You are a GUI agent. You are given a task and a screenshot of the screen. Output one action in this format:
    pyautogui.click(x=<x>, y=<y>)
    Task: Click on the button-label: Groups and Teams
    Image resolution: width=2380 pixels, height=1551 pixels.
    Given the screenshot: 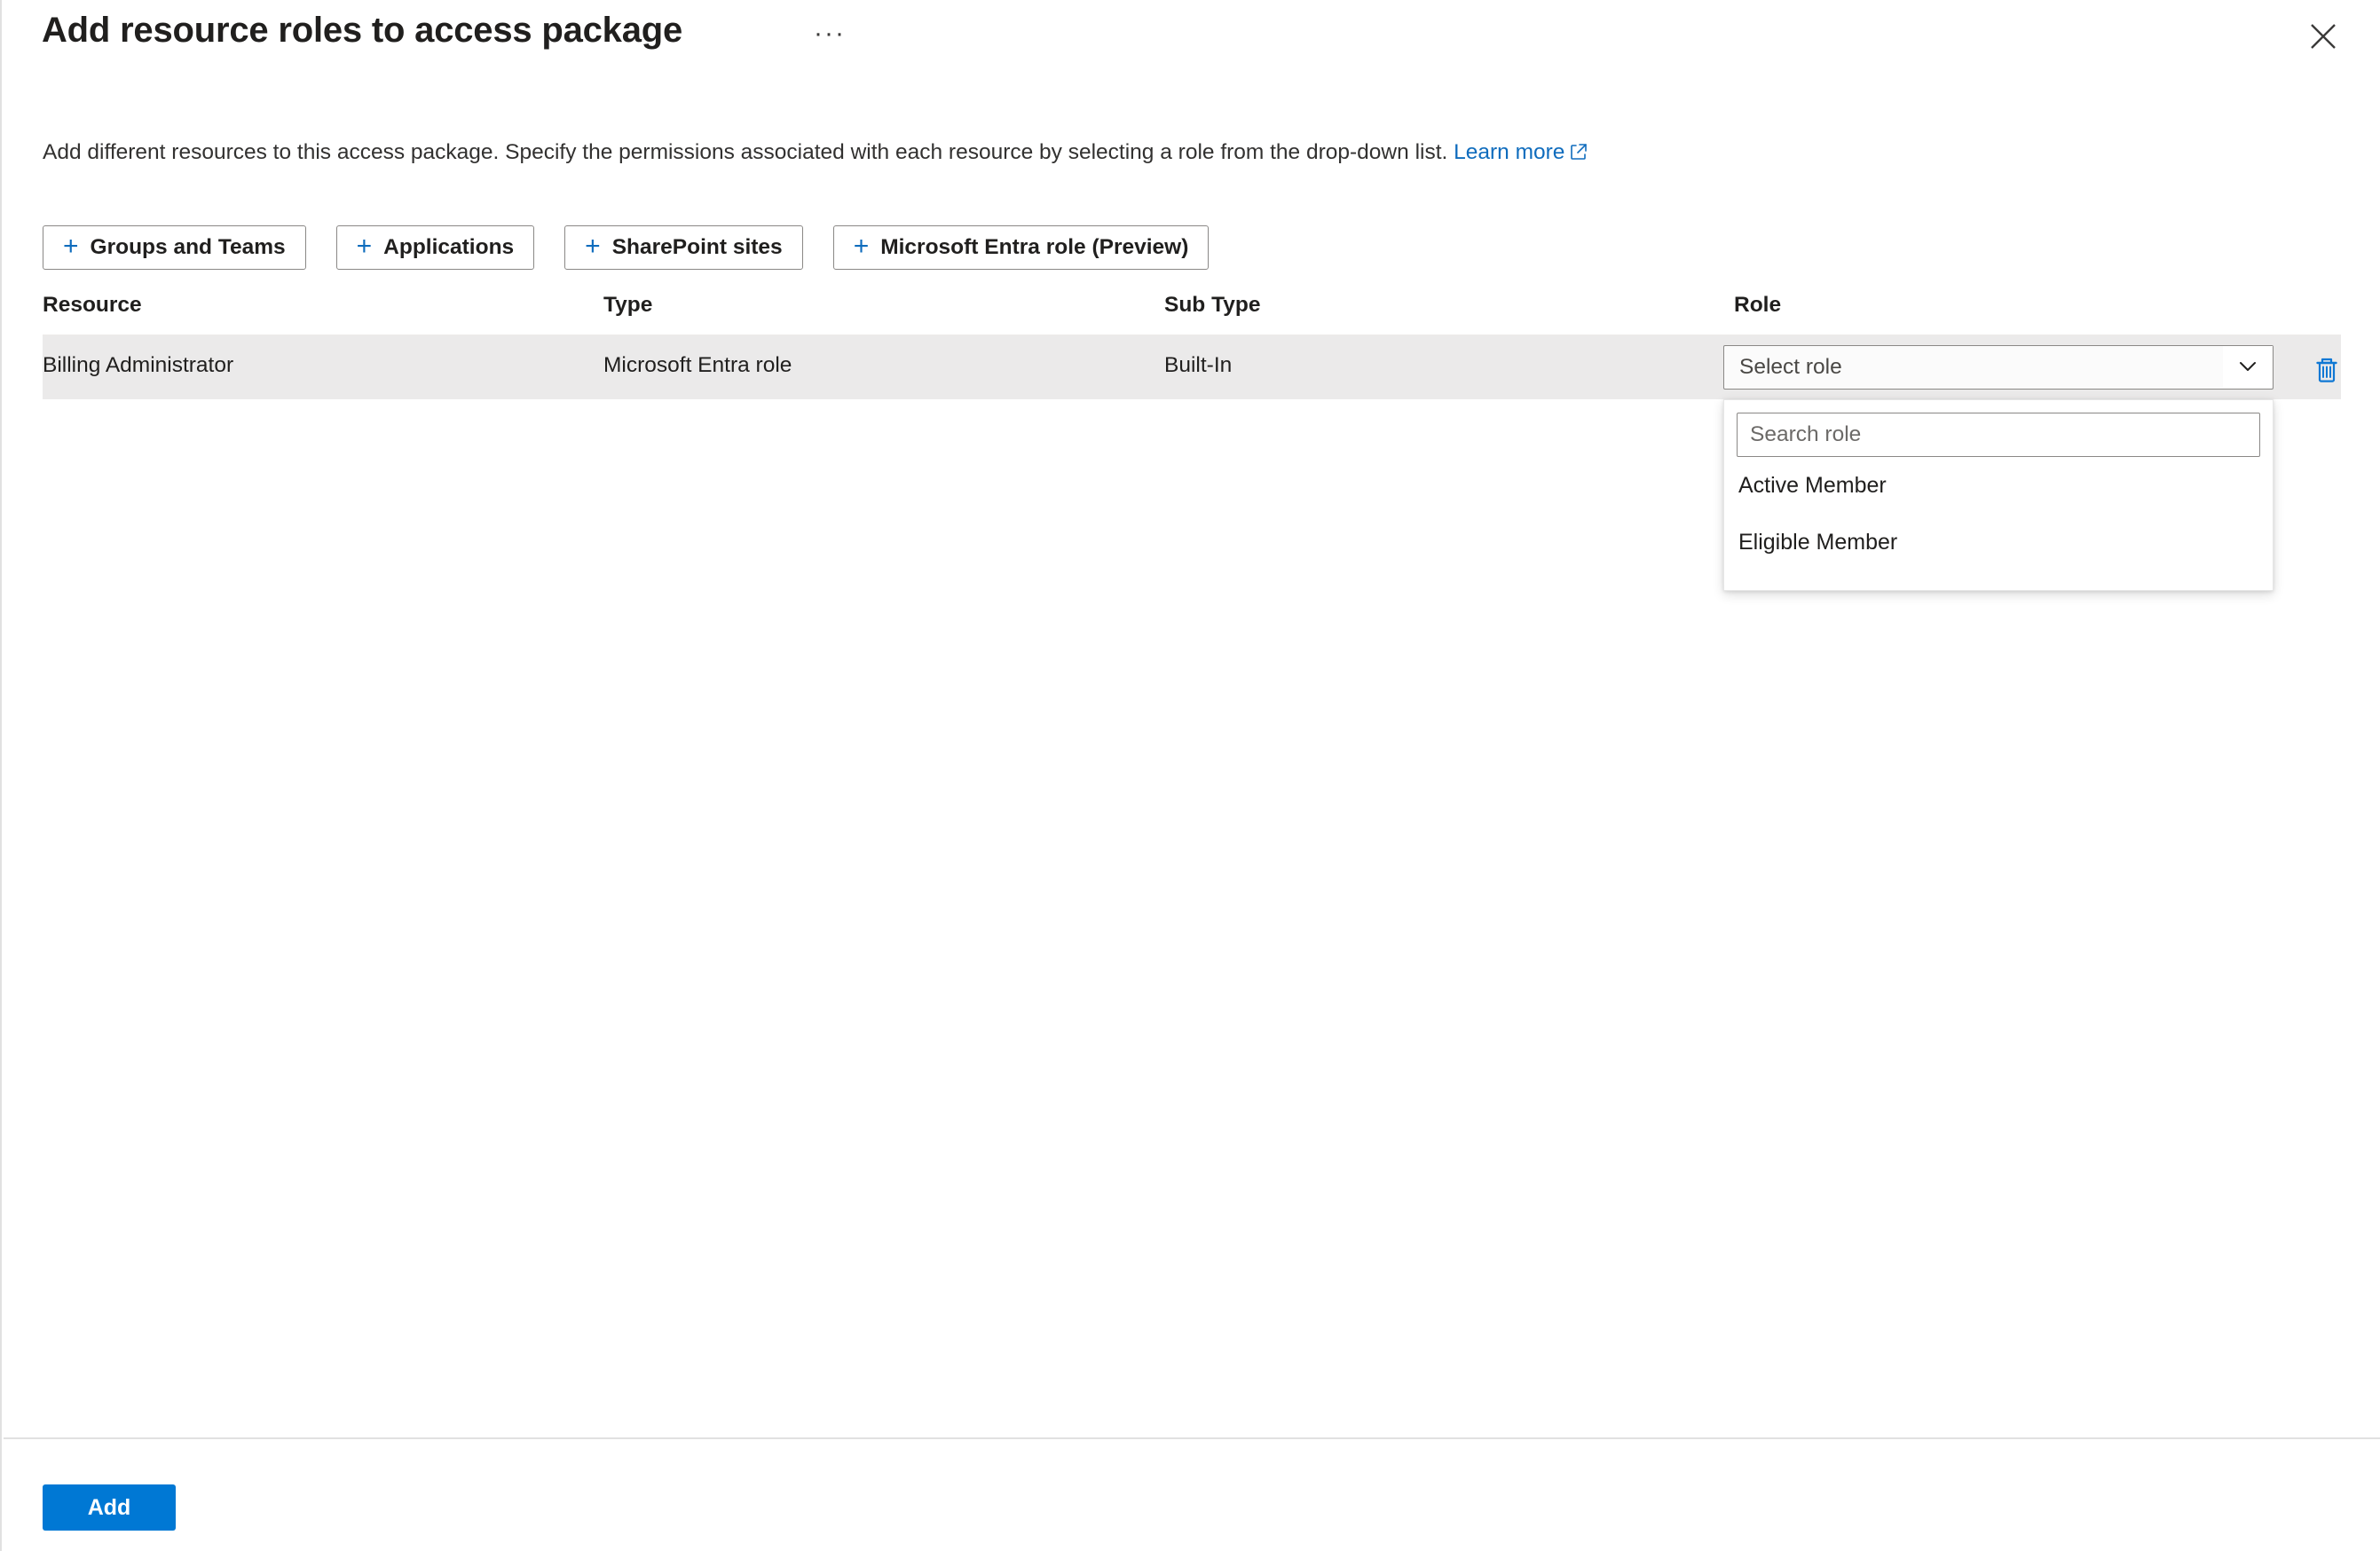 What is the action you would take?
    pyautogui.click(x=188, y=247)
    